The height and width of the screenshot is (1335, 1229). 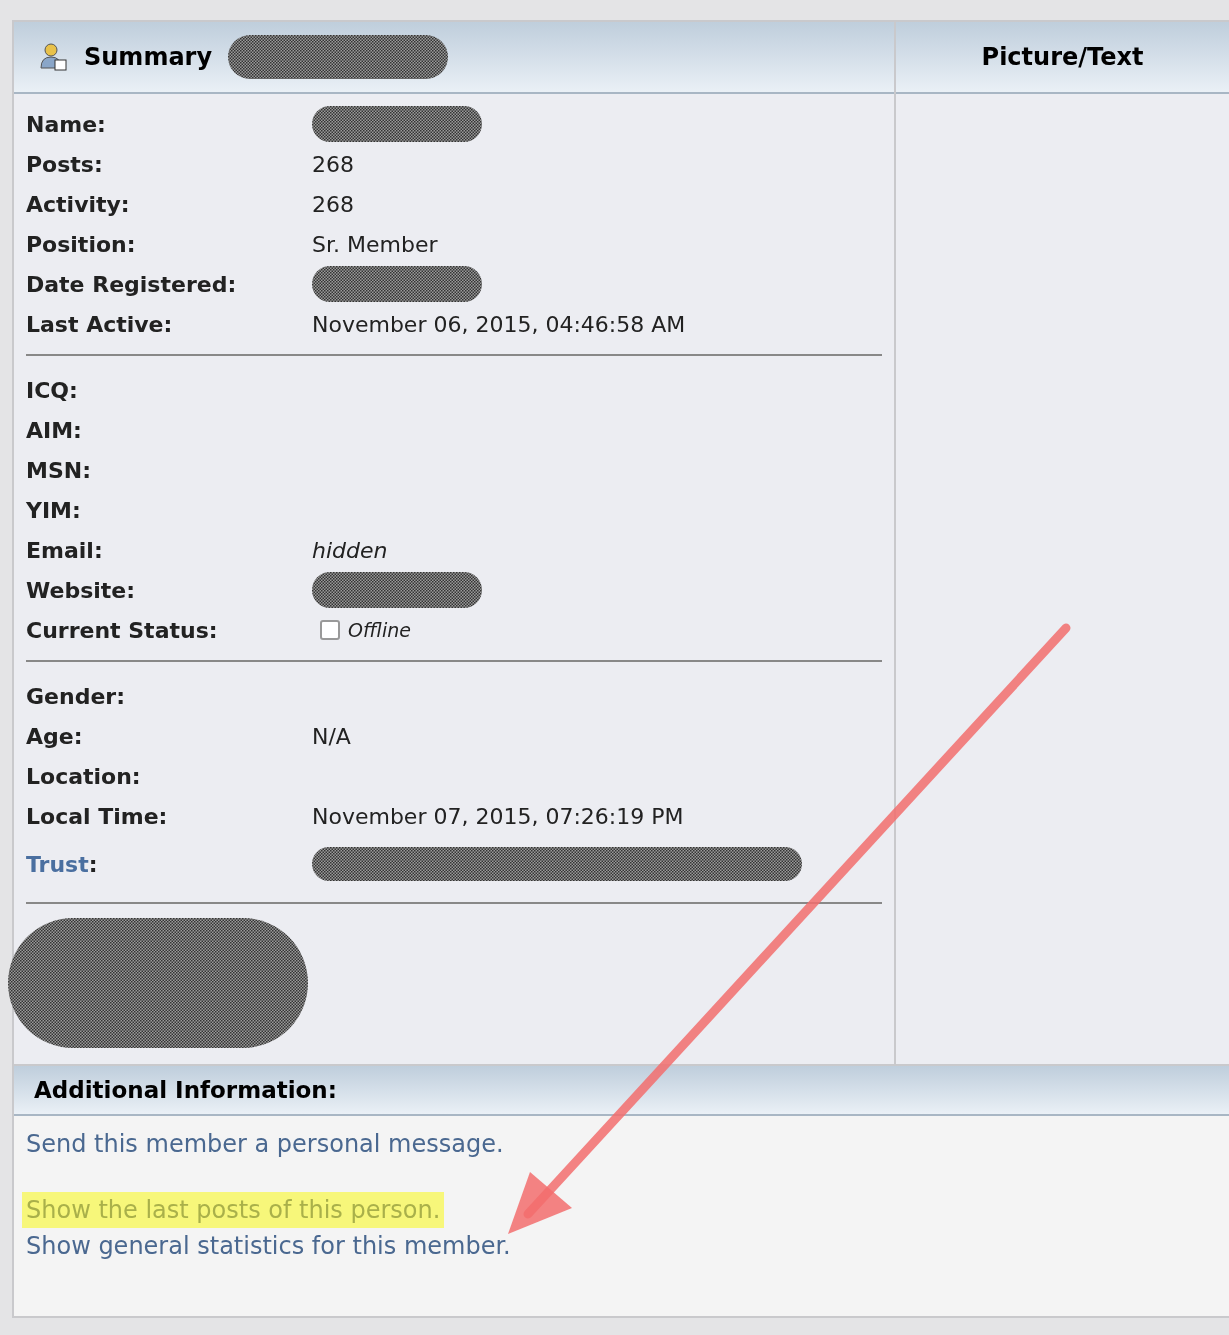 I want to click on field-label: Website:, so click(x=81, y=590).